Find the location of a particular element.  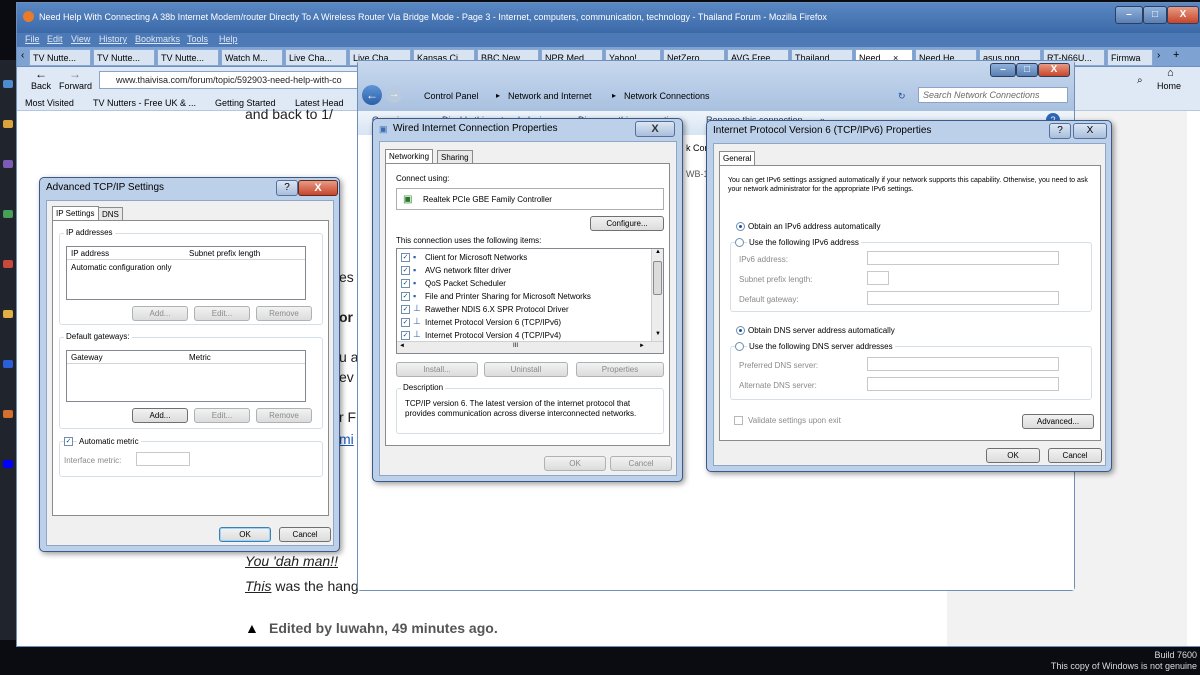

tab-scroll-right-icon: › is located at coordinates (1158, 55).